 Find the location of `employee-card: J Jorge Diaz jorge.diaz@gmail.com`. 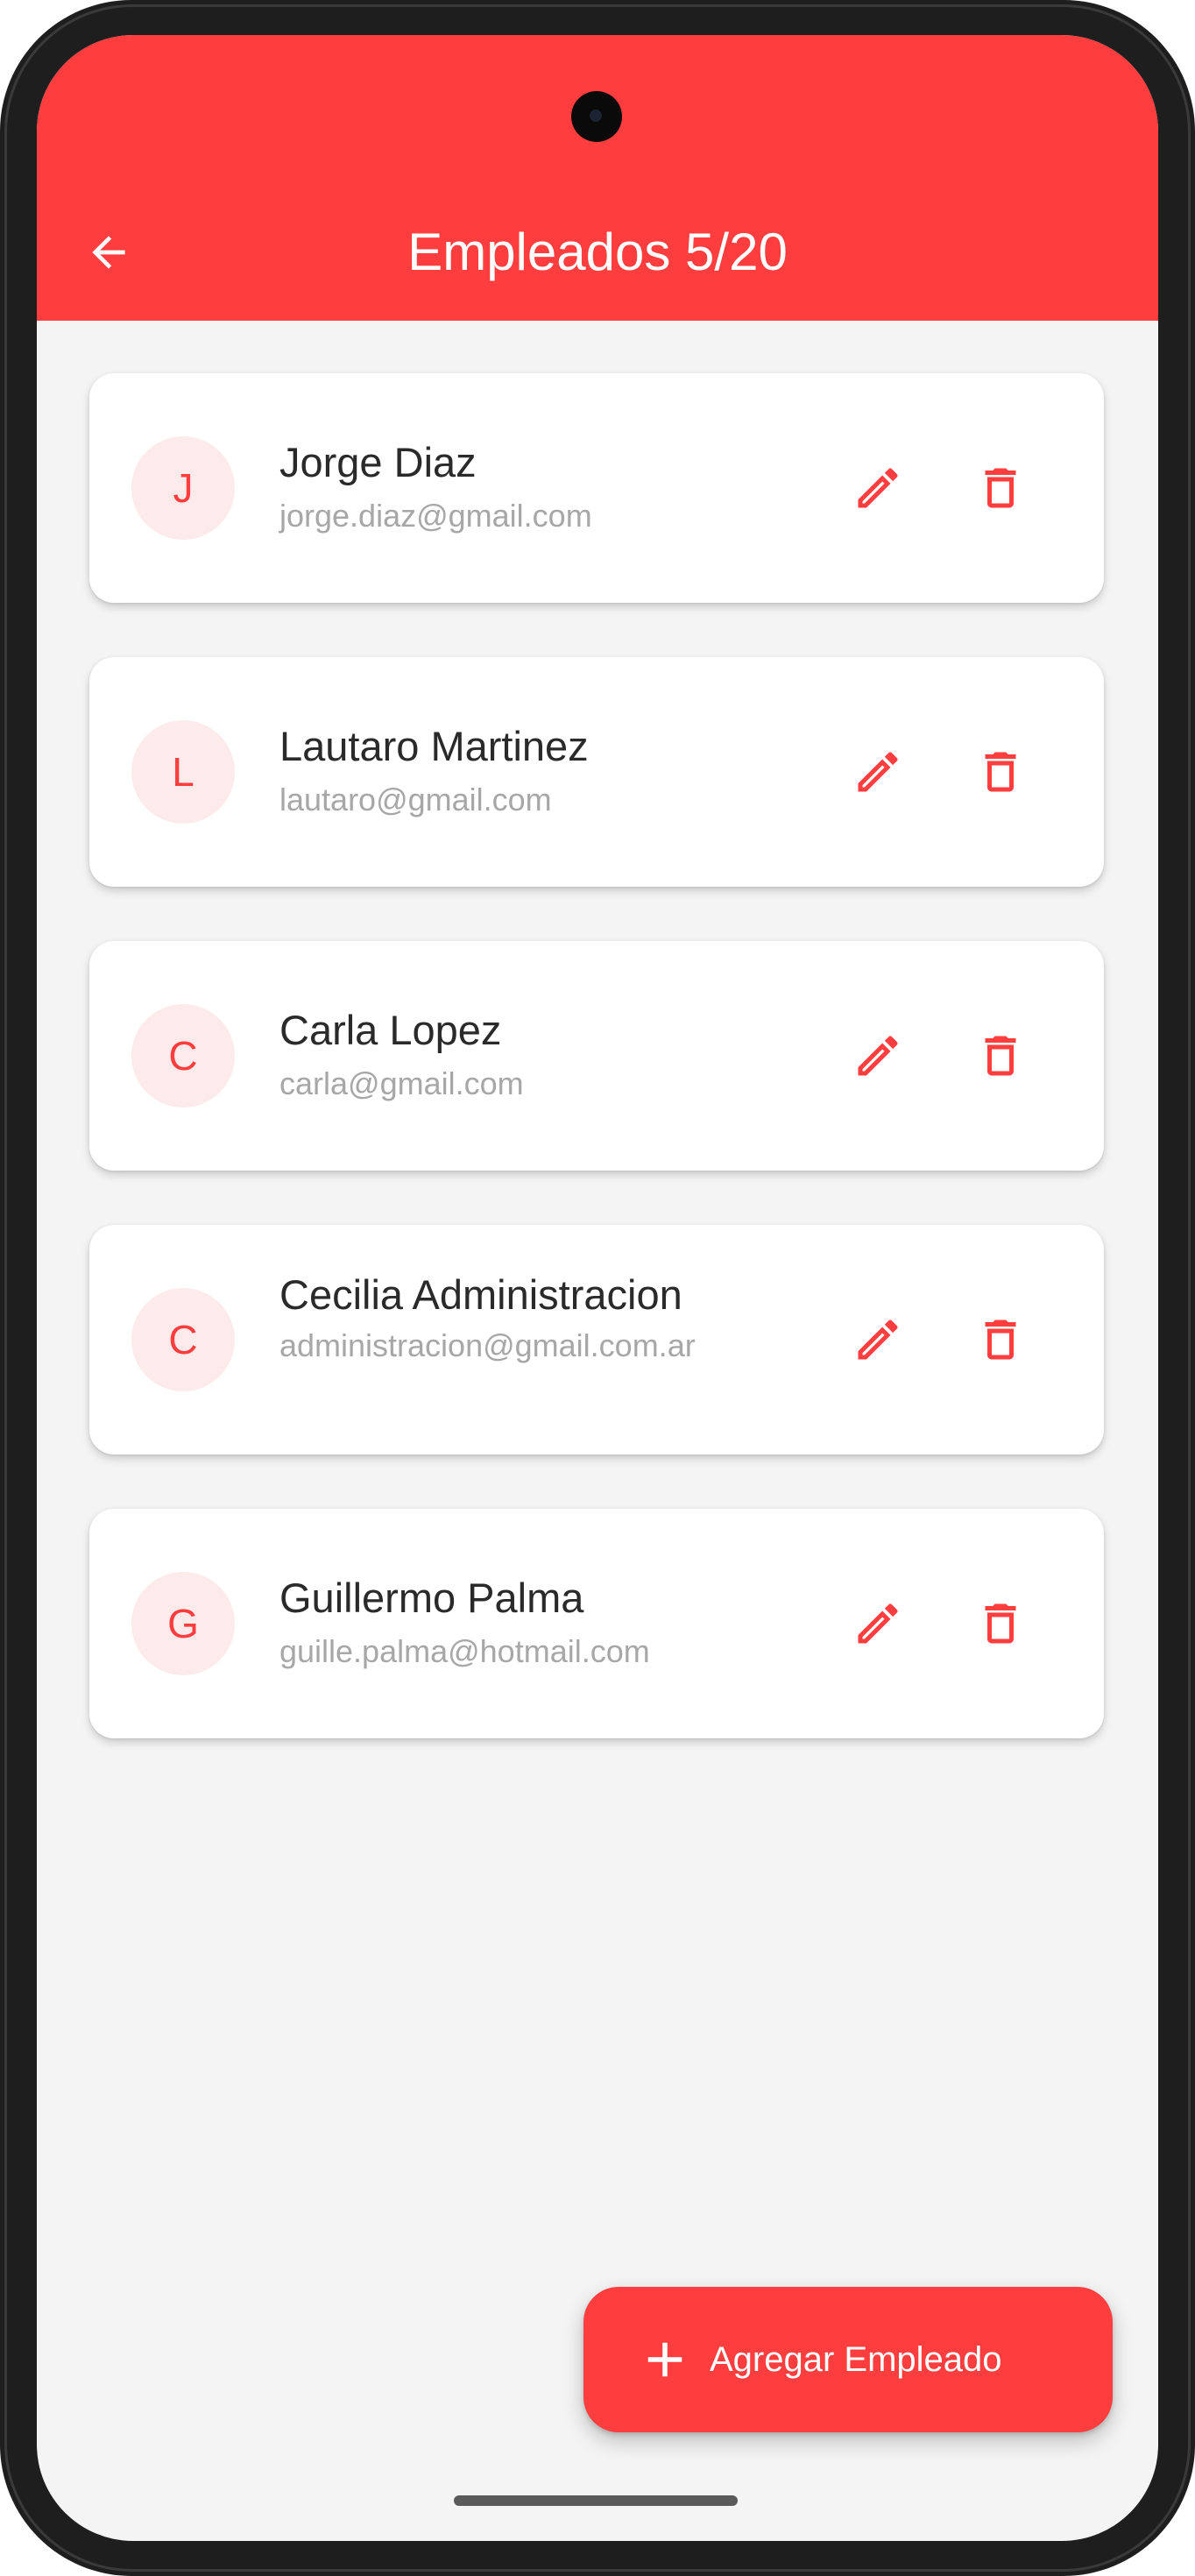

employee-card: J Jorge Diaz jorge.diaz@gmail.com is located at coordinates (596, 488).